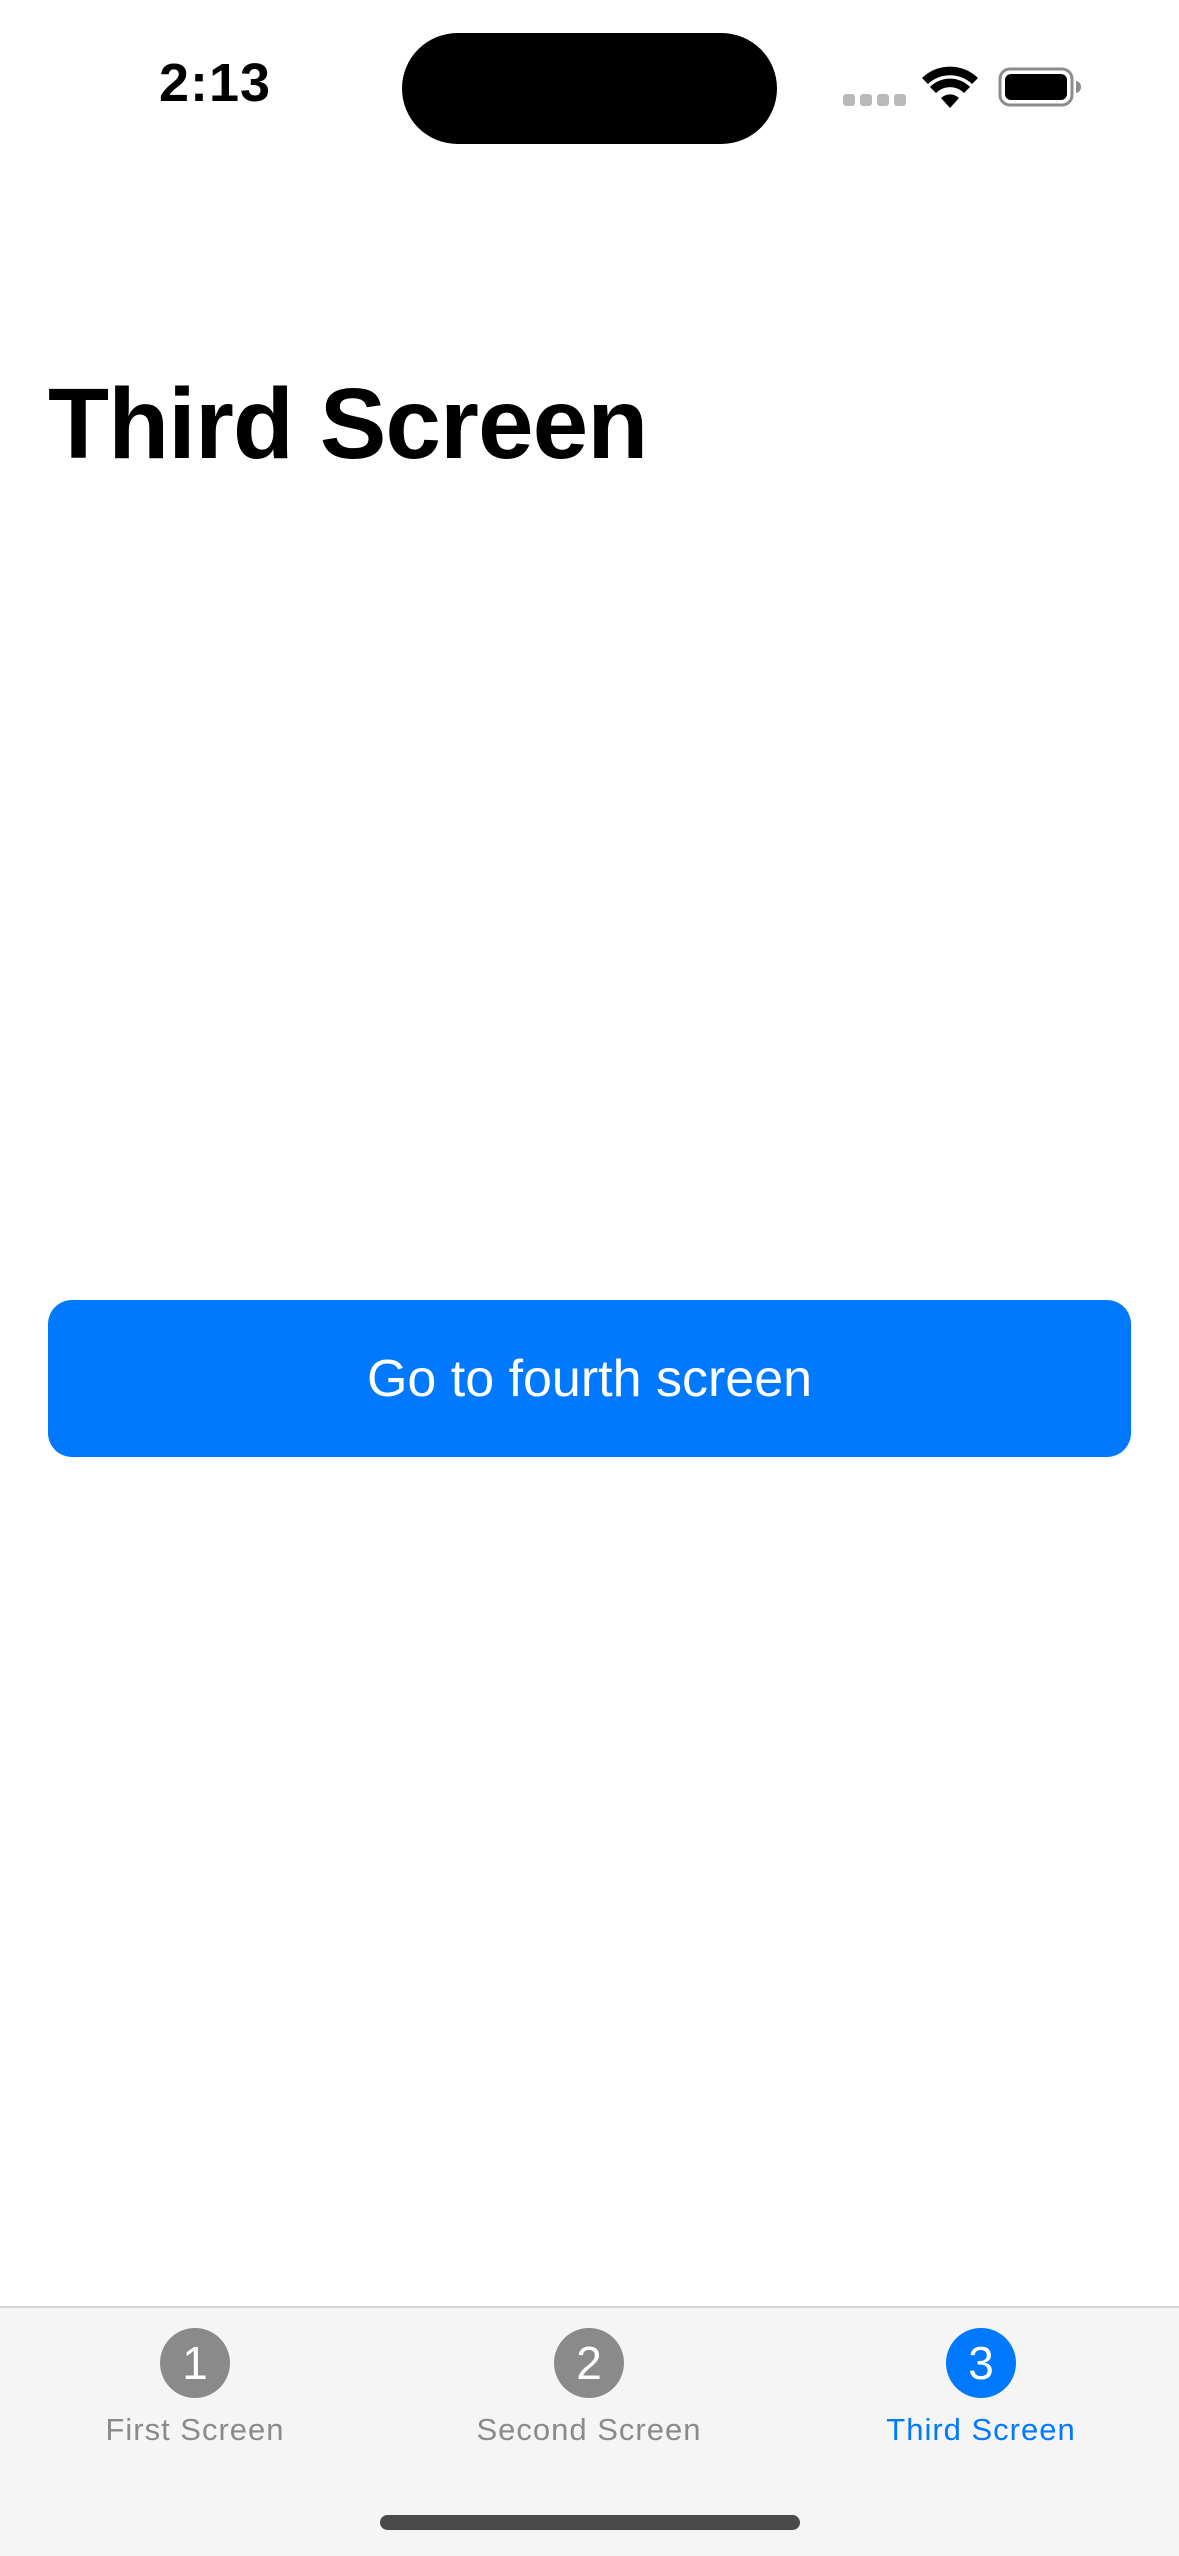  I want to click on status-bar: 2:13, so click(589, 80).